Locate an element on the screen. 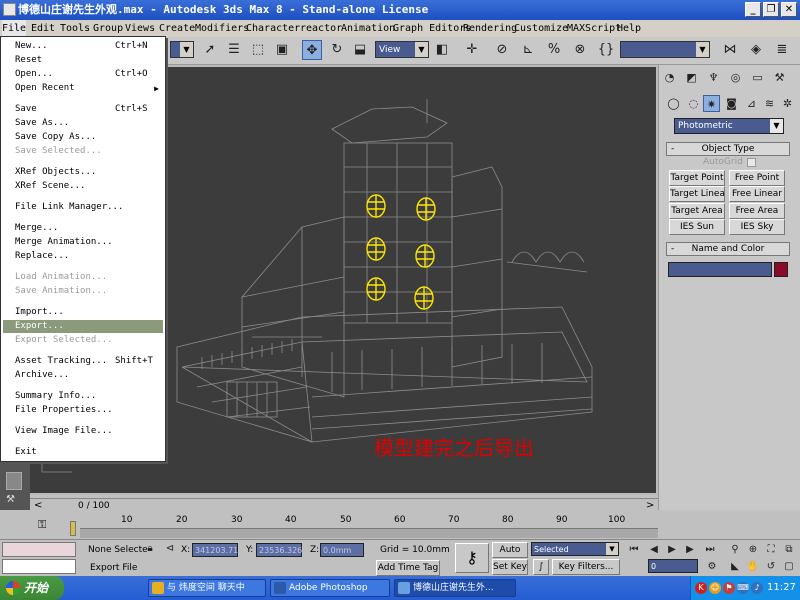 The height and width of the screenshot is (600, 800). go-to-end-icon: ⏭ is located at coordinates (710, 550).